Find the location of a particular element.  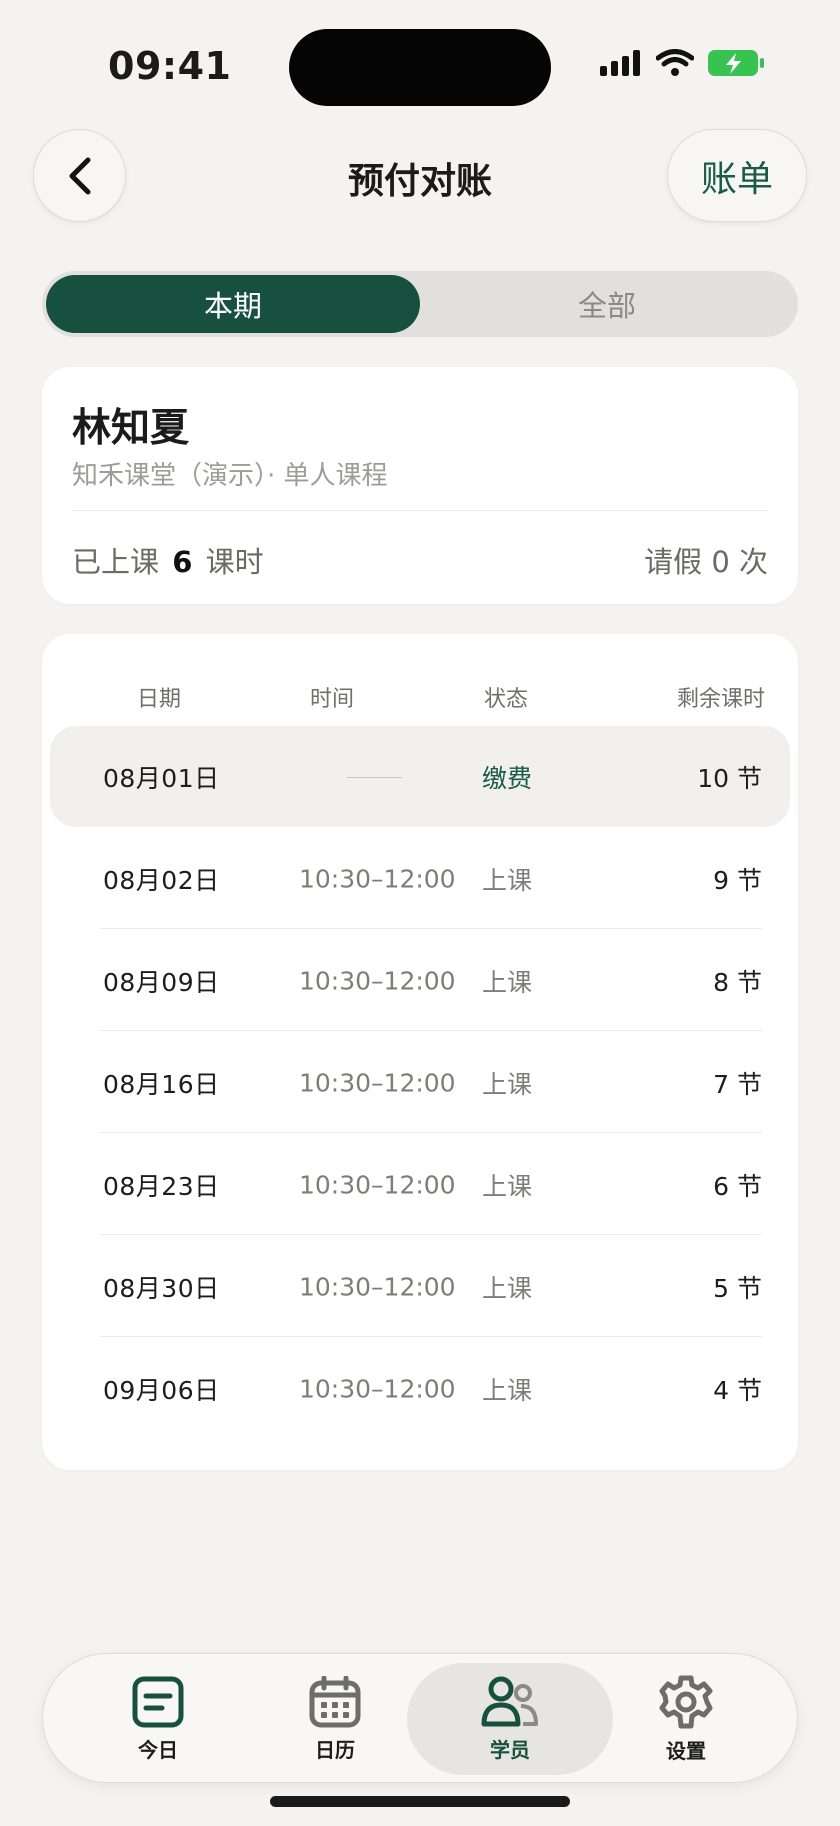

status-time: 09:41 is located at coordinates (170, 66).